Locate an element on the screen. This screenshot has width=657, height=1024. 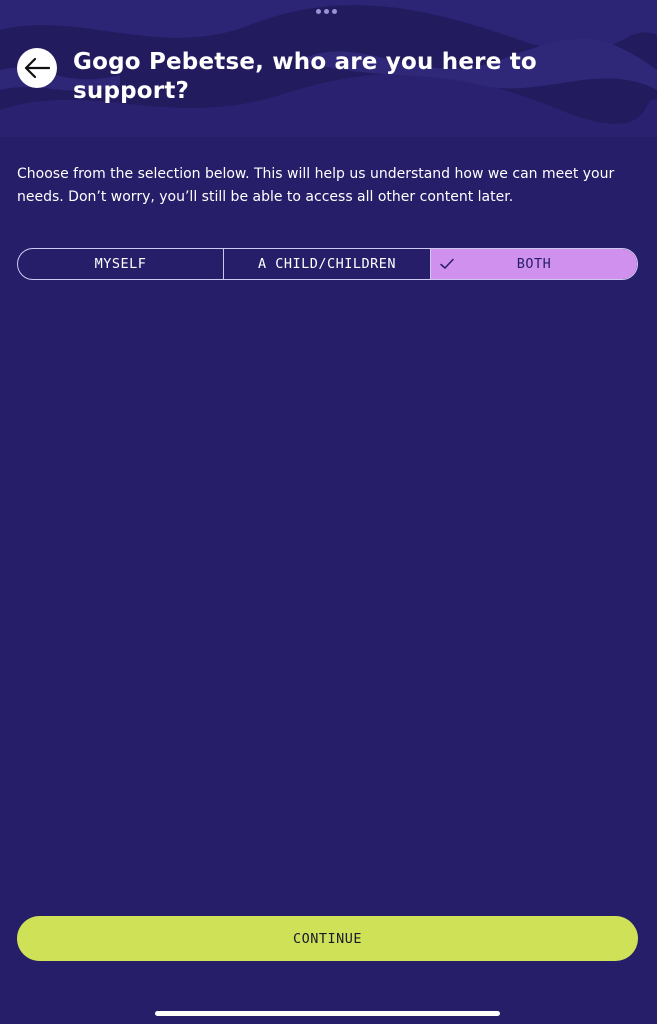
option-label: BOTH is located at coordinates (534, 264).